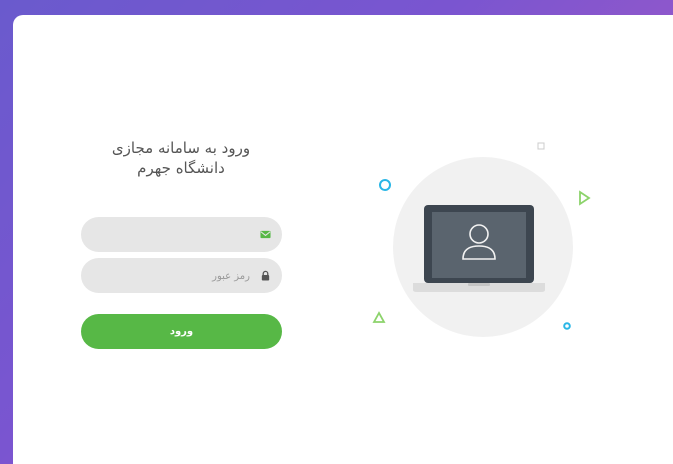  Describe the element at coordinates (181, 168) in the screenshot. I see `title-line-2: دانشگاه جهرم` at that location.